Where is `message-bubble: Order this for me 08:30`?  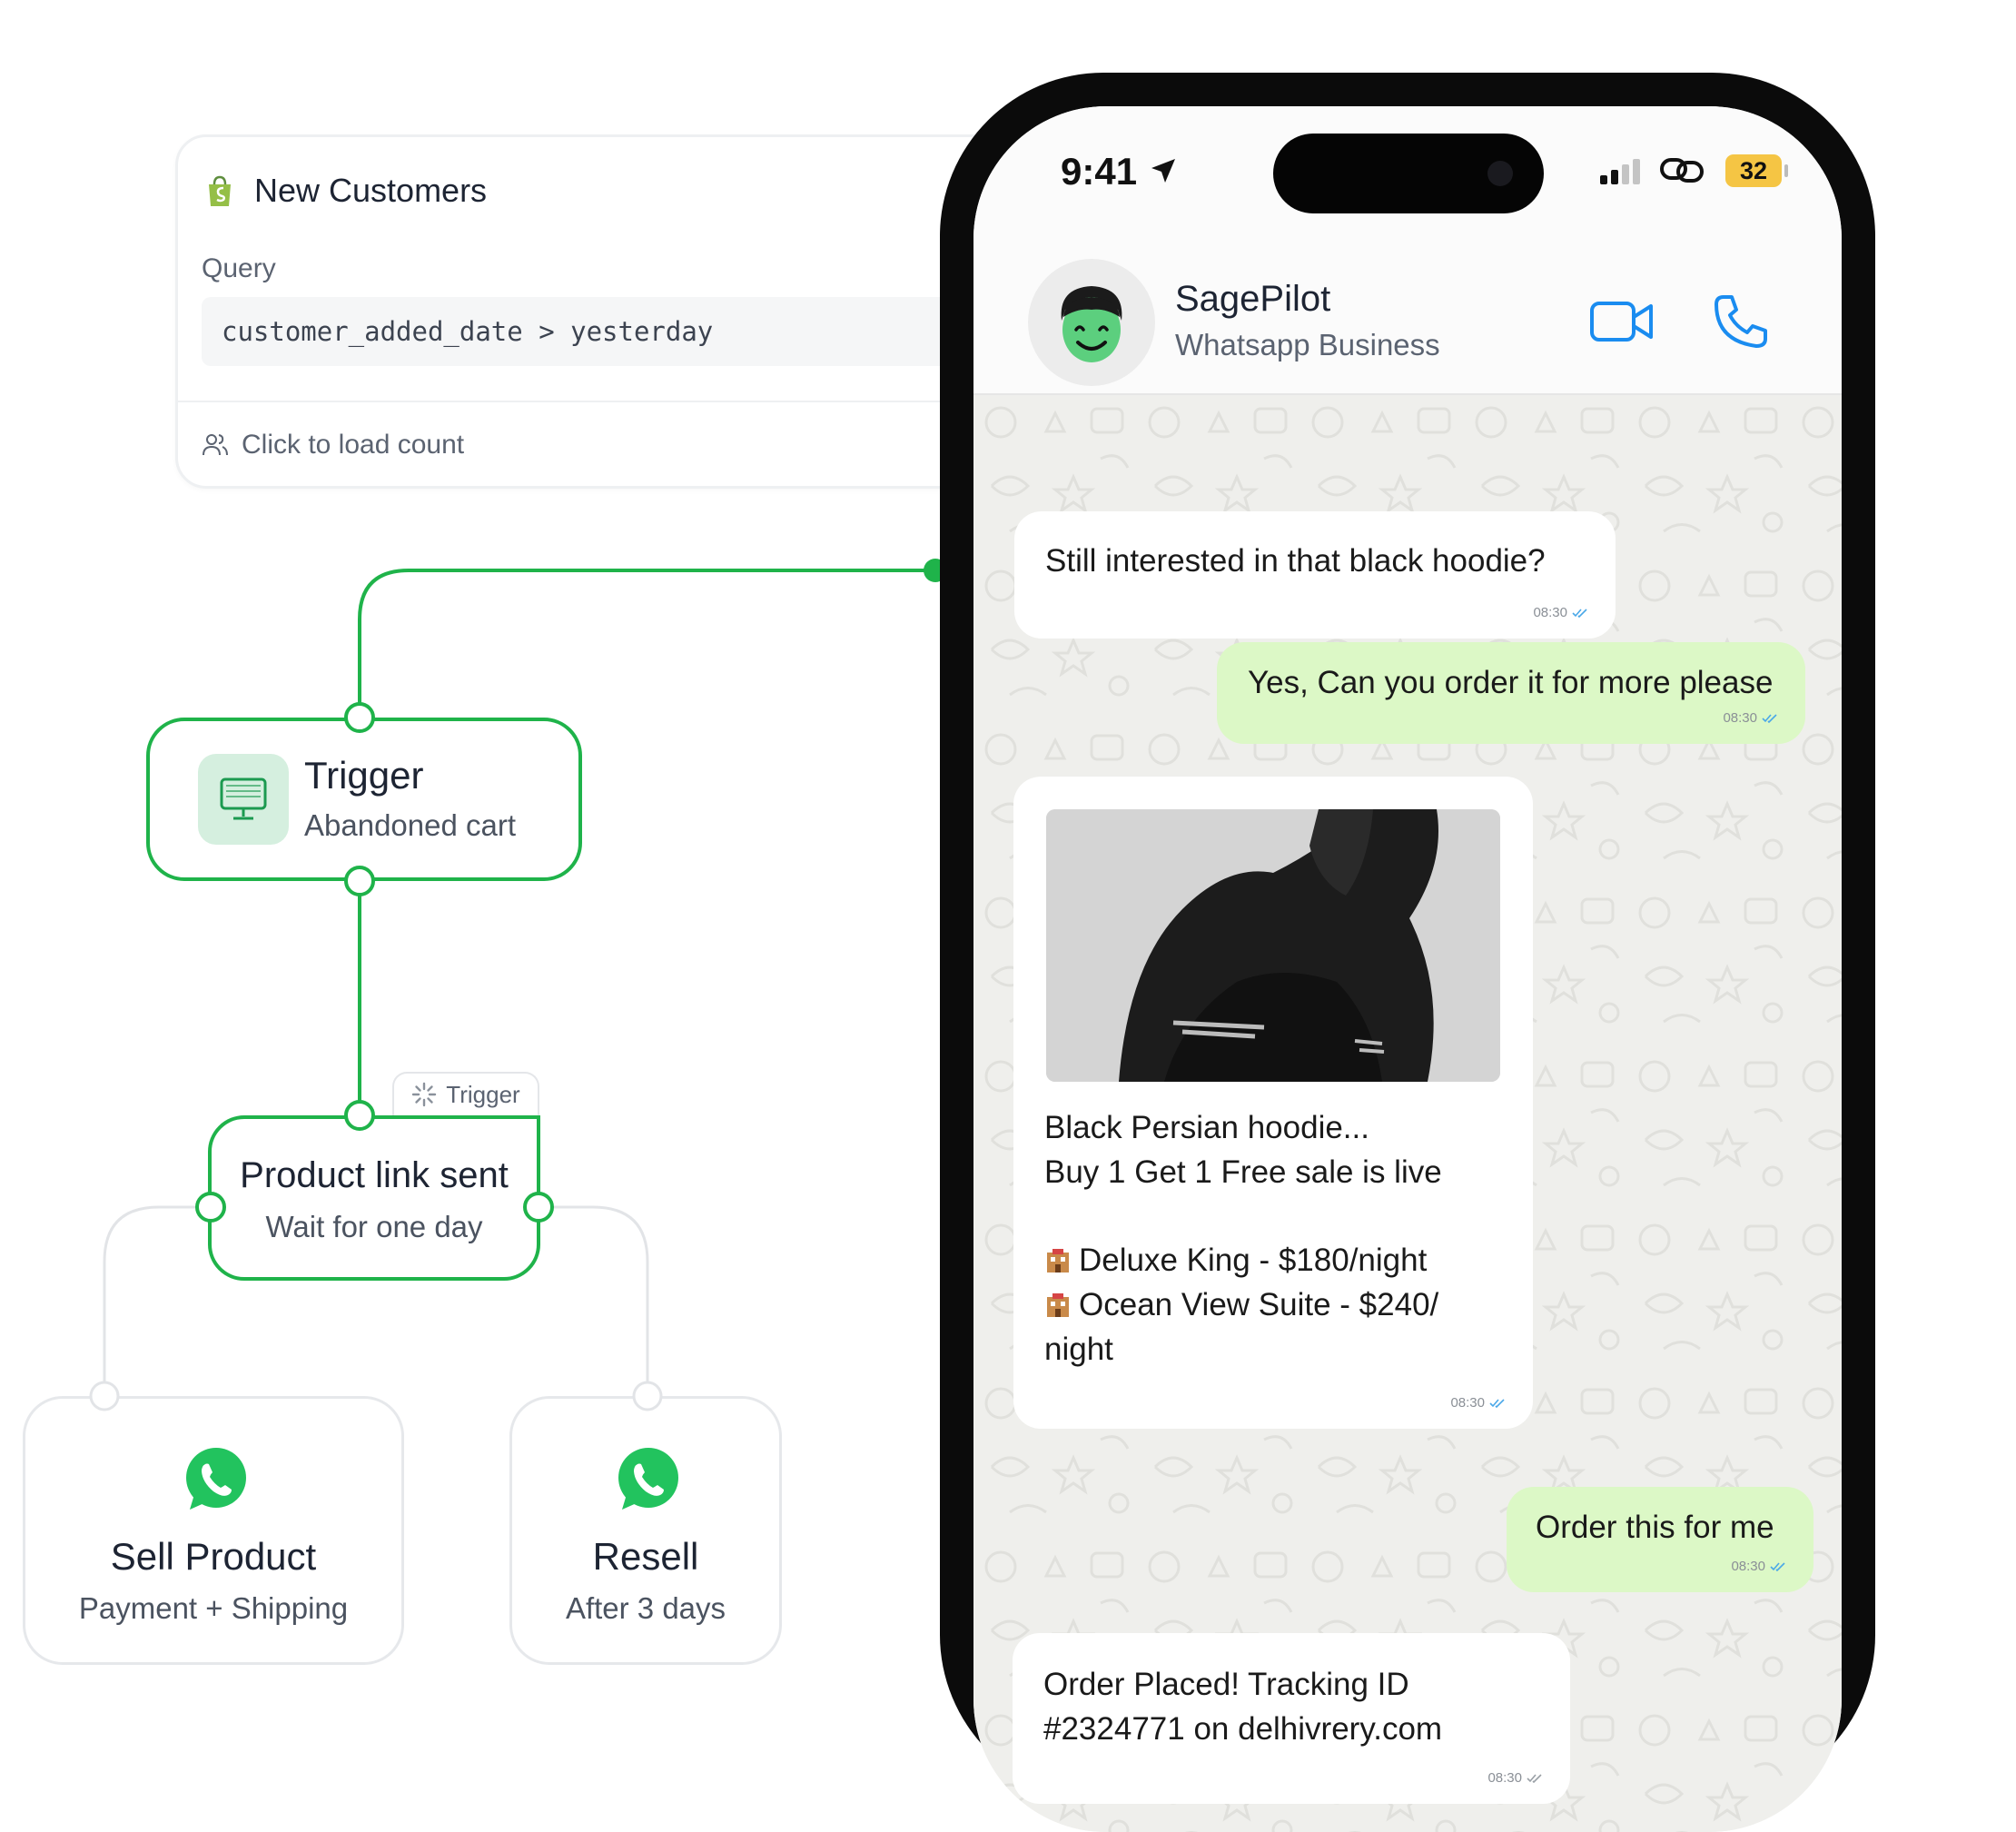
message-bubble: Order this for me 08:30 is located at coordinates (1660, 1540).